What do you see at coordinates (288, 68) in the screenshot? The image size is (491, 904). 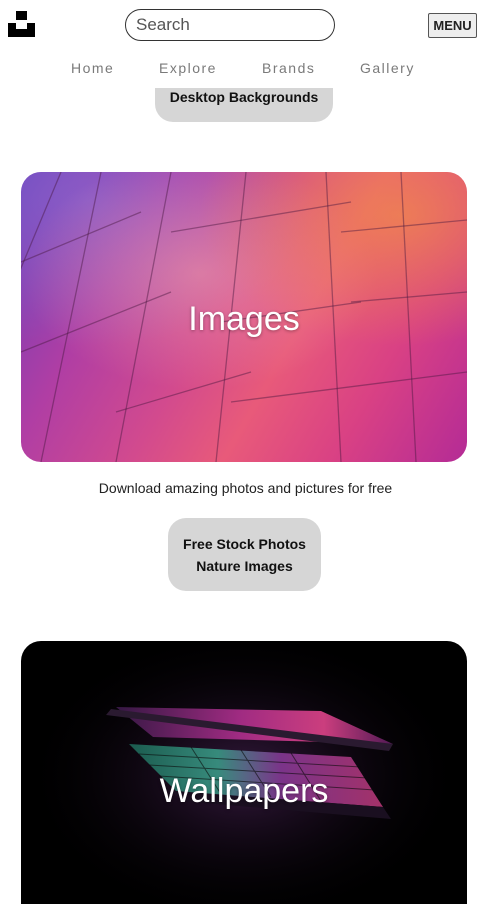 I see `nav-brands: Brands` at bounding box center [288, 68].